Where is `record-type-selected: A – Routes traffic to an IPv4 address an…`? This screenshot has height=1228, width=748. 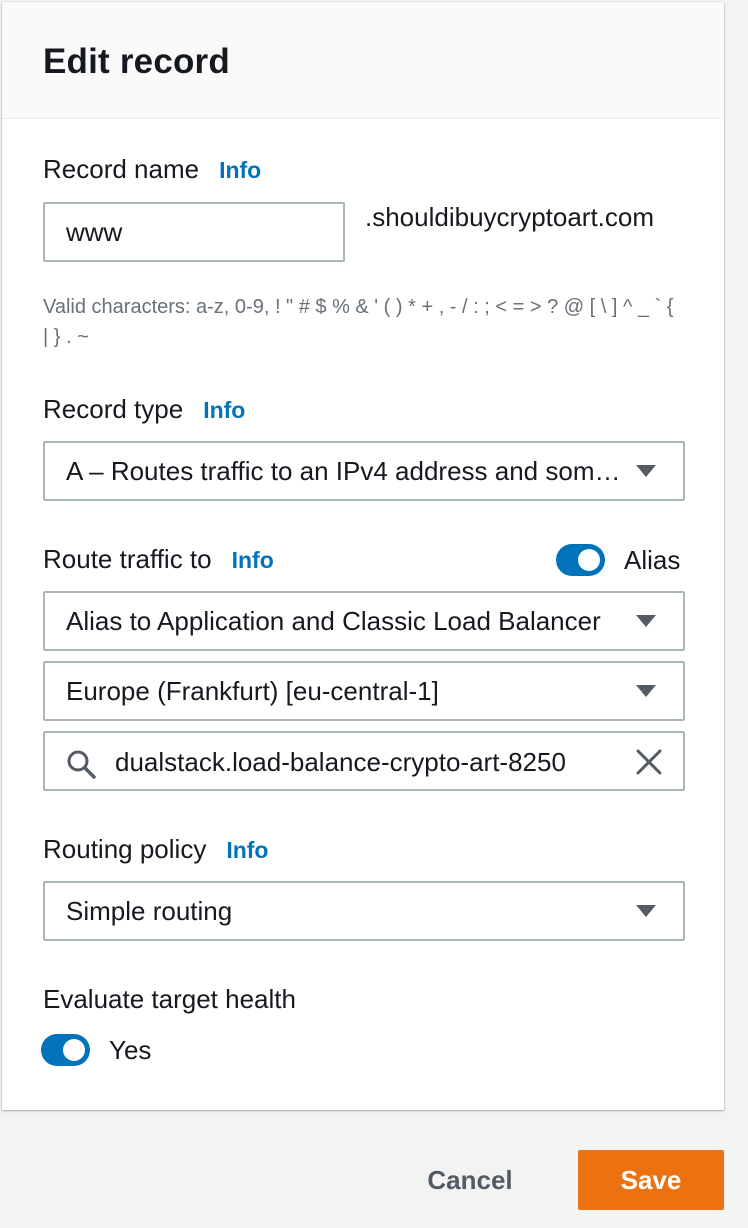
record-type-selected: A – Routes traffic to an IPv4 address an… is located at coordinates (346, 470).